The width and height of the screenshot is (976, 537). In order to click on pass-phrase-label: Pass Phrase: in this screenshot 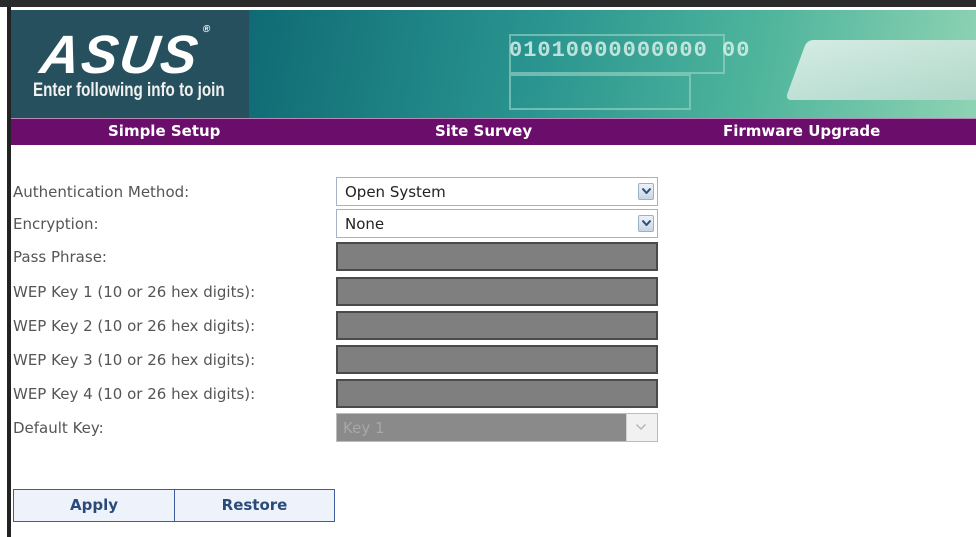, I will do `click(60, 257)`.